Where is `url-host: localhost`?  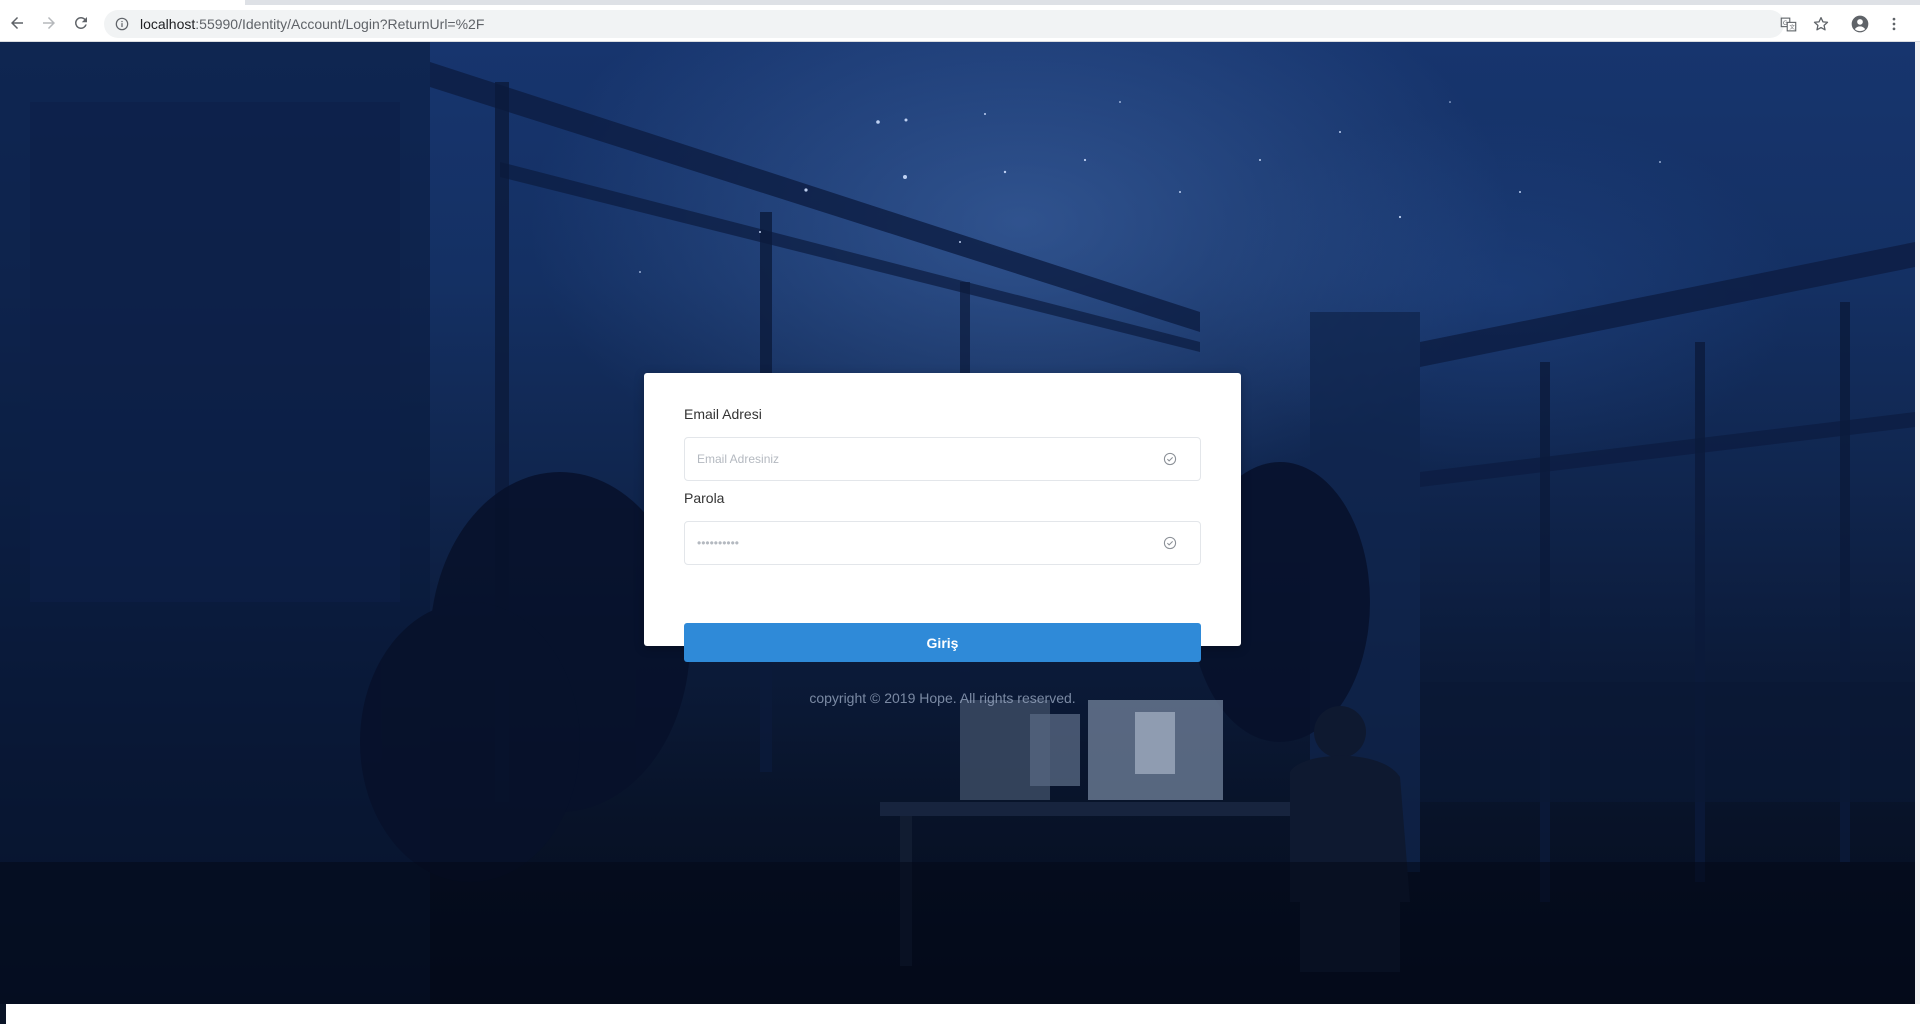 url-host: localhost is located at coordinates (168, 24).